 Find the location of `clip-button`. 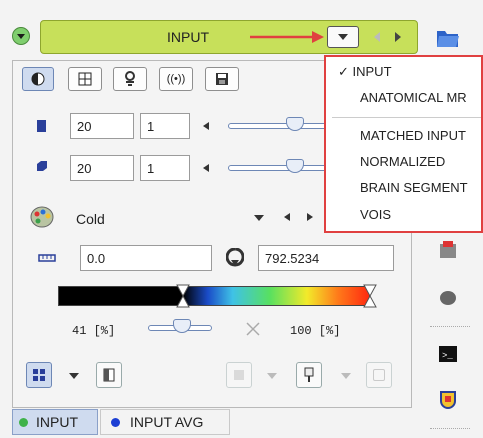

clip-button is located at coordinates (109, 375).